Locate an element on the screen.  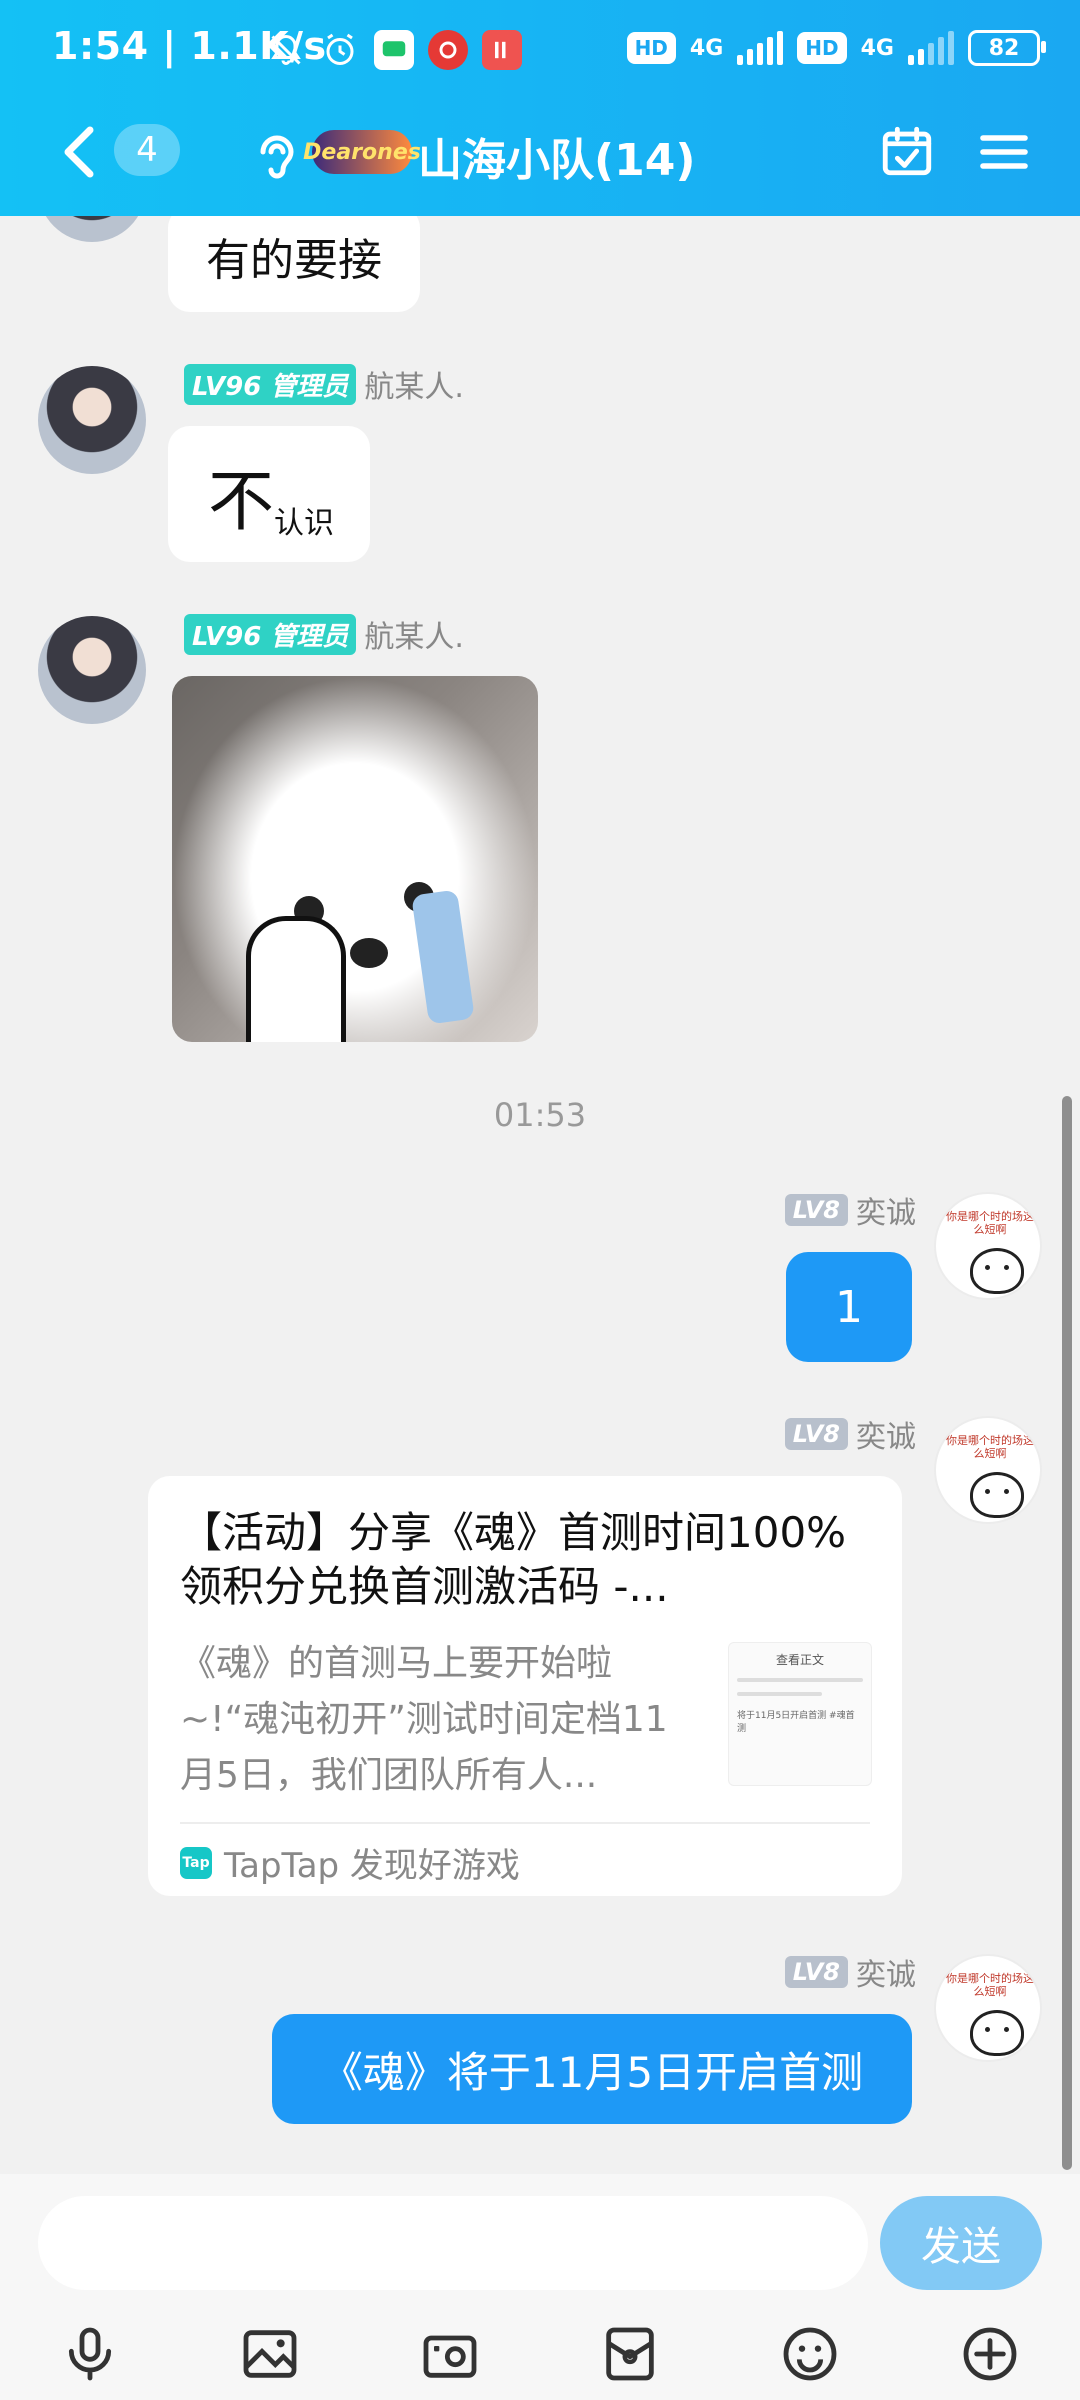
emoji-icon is located at coordinates (810, 2354).